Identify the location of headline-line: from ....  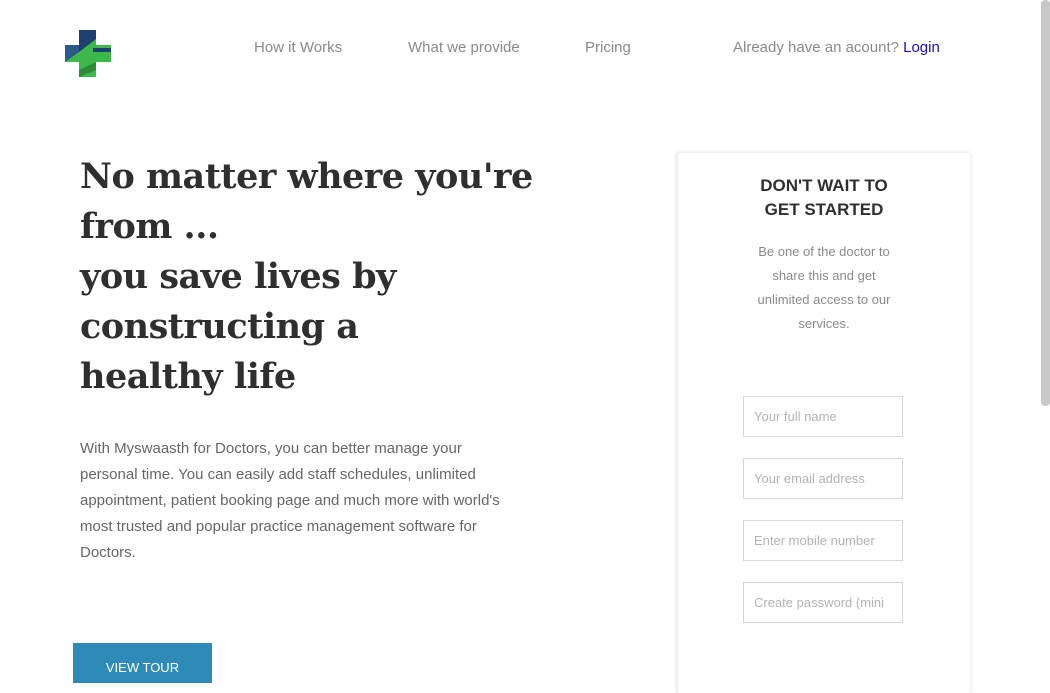
(149, 226).